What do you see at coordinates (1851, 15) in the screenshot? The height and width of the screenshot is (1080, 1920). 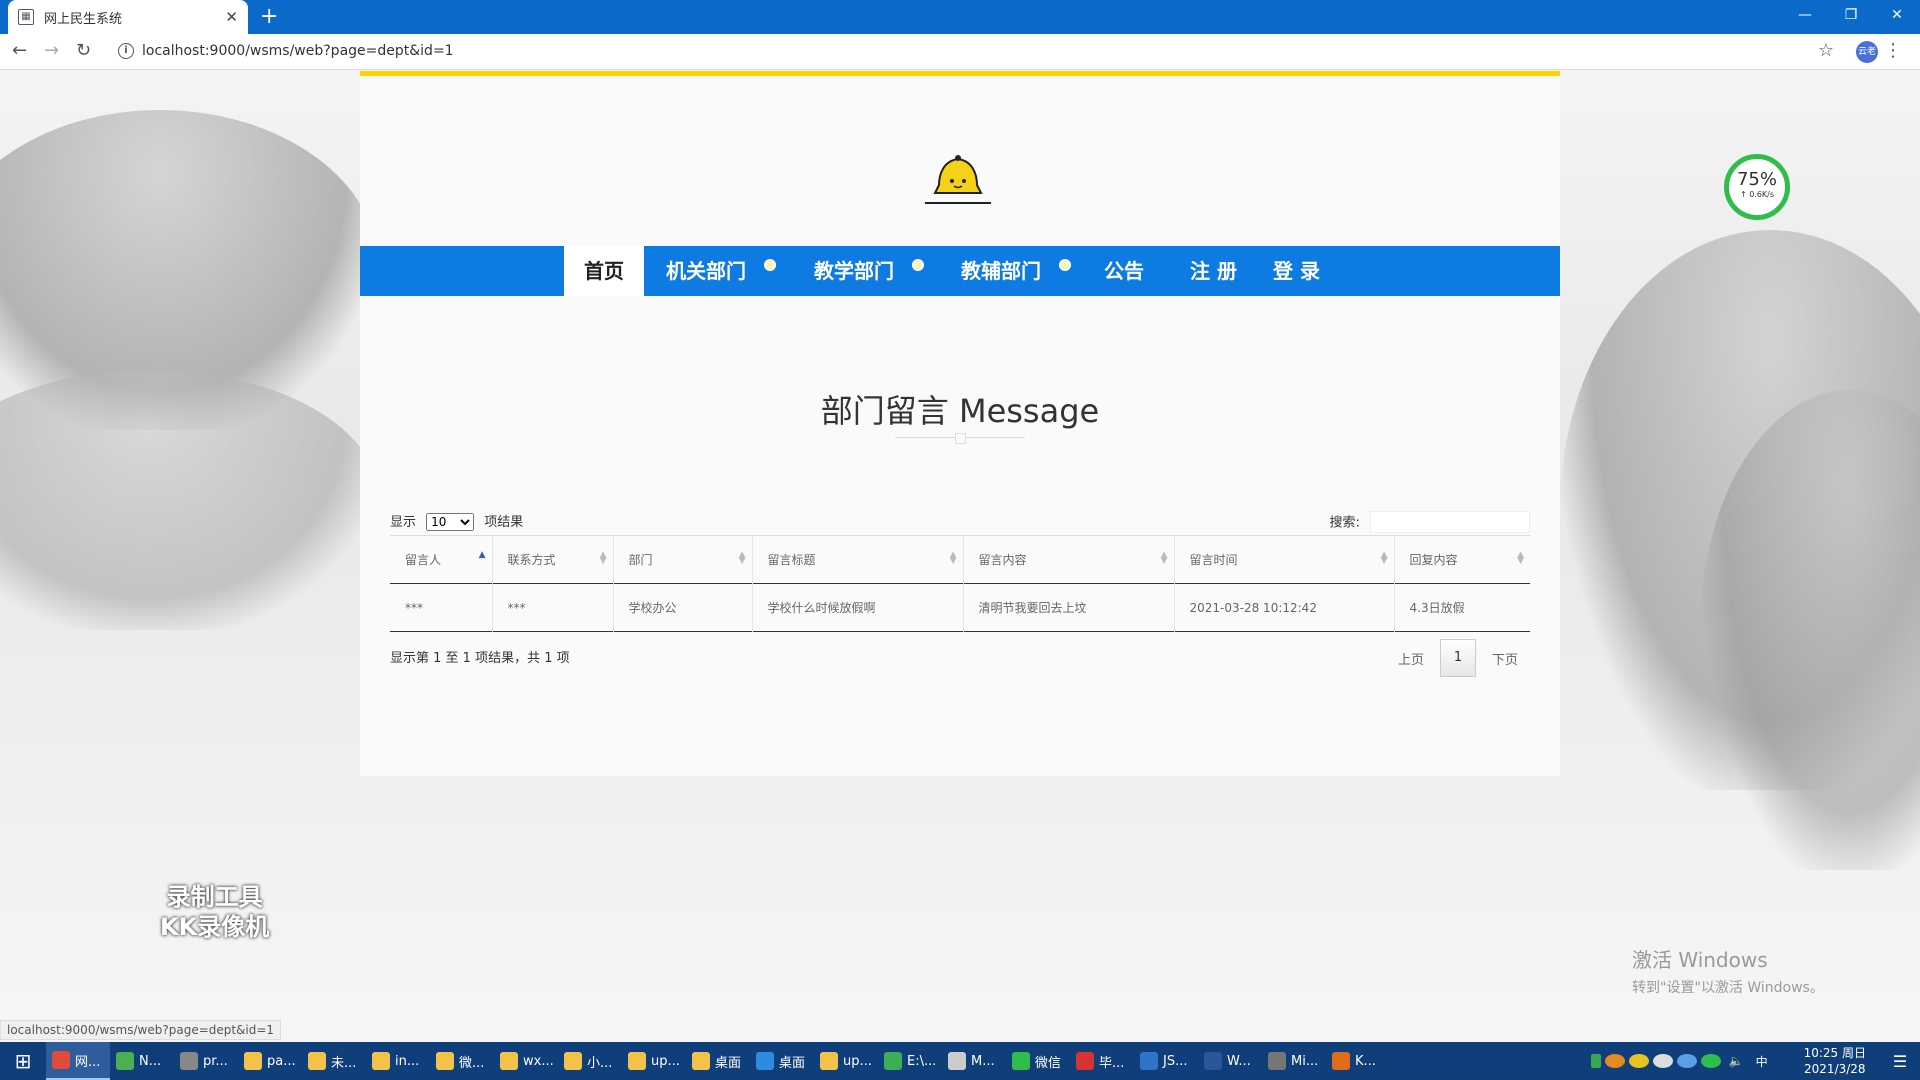 I see `restore-icon: ❐` at bounding box center [1851, 15].